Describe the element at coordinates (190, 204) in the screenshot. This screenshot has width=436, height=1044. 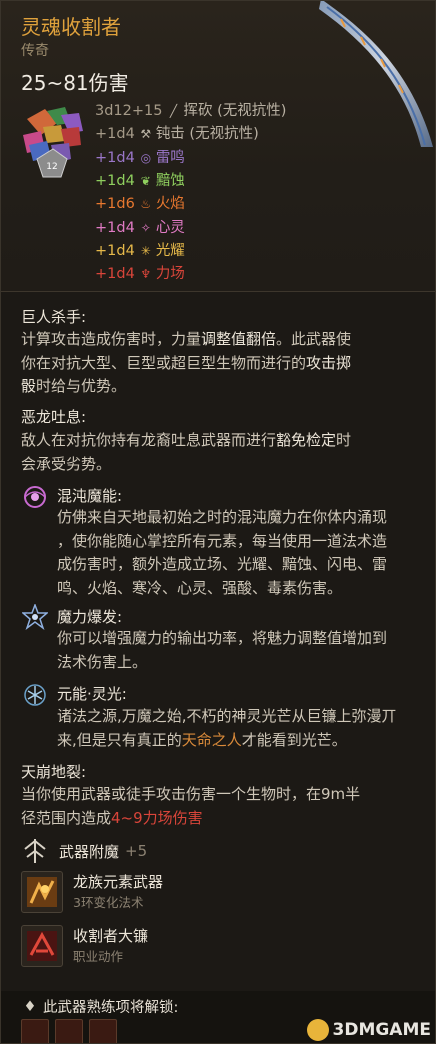
I see `damage-line: +1d6 ♨ 火焰` at that location.